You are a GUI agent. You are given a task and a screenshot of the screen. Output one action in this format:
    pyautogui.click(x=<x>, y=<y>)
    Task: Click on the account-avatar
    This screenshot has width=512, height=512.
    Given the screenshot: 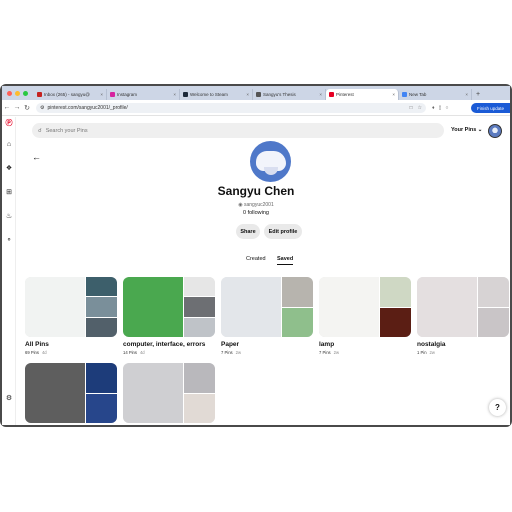 What is the action you would take?
    pyautogui.click(x=495, y=131)
    